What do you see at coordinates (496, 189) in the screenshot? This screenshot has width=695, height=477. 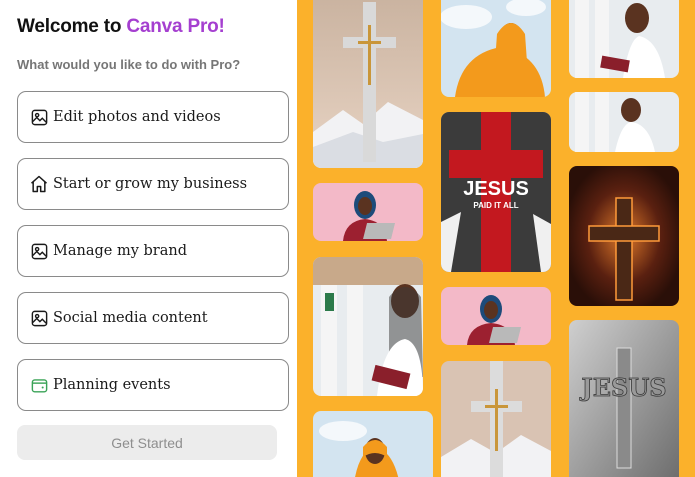 I see `poster-title: JESUS` at bounding box center [496, 189].